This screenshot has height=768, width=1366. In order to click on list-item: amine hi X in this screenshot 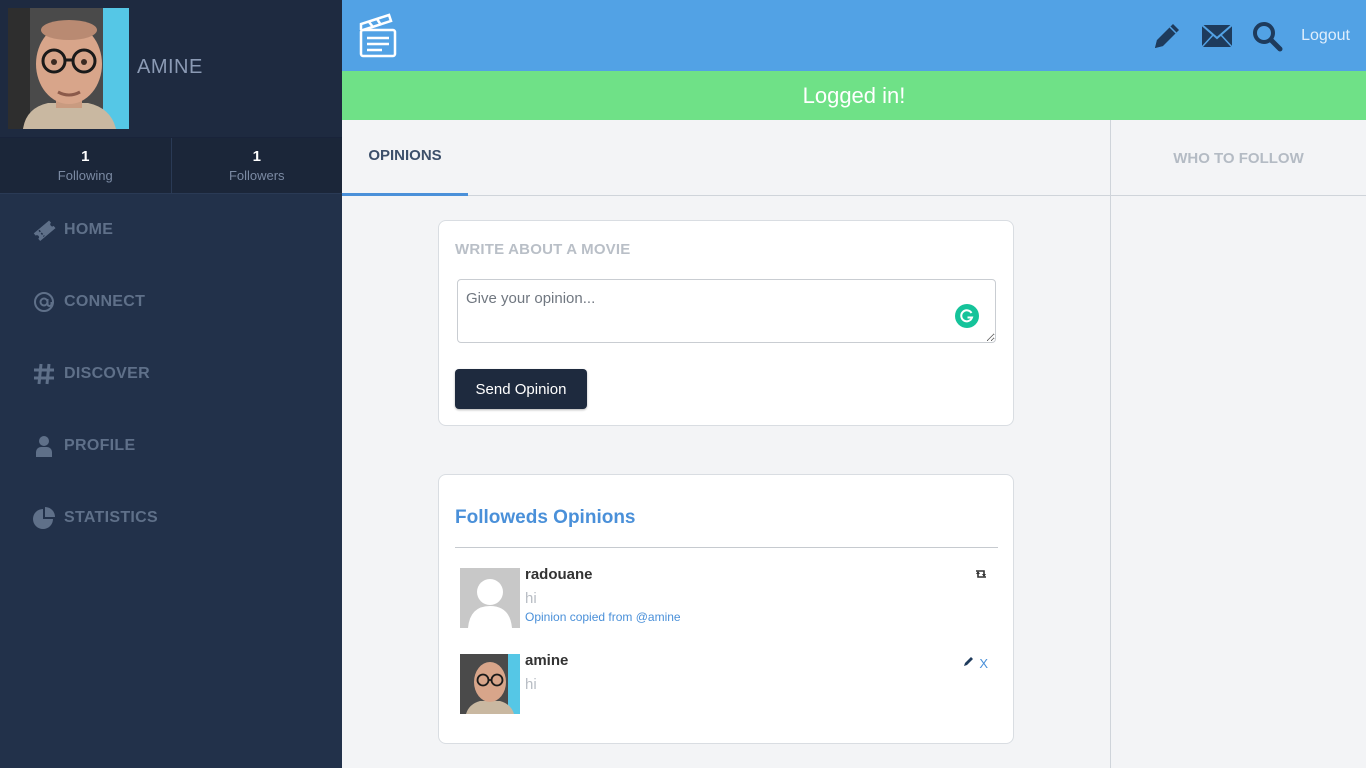, I will do `click(728, 684)`.